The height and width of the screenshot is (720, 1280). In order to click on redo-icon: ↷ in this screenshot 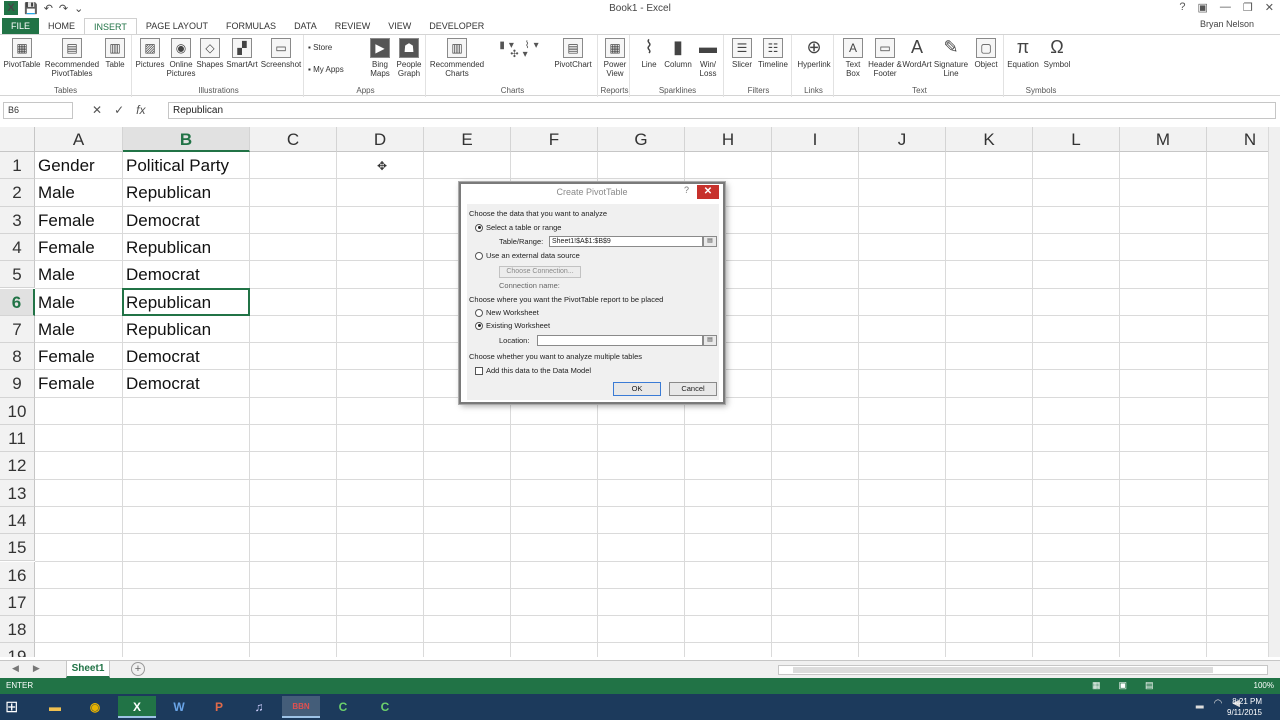, I will do `click(63, 8)`.